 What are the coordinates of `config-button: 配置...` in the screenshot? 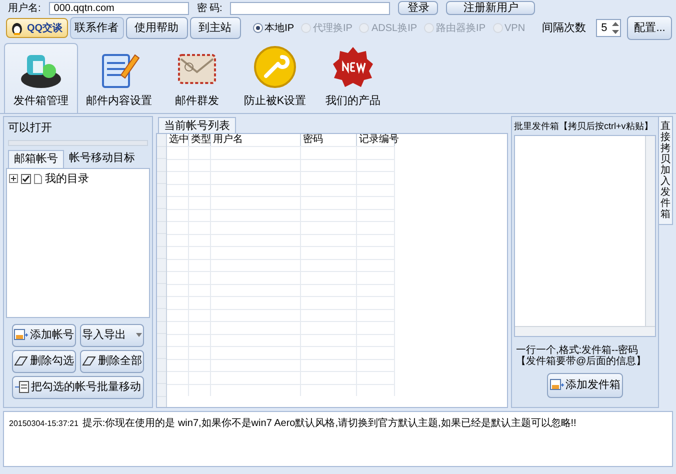 It's located at (649, 28).